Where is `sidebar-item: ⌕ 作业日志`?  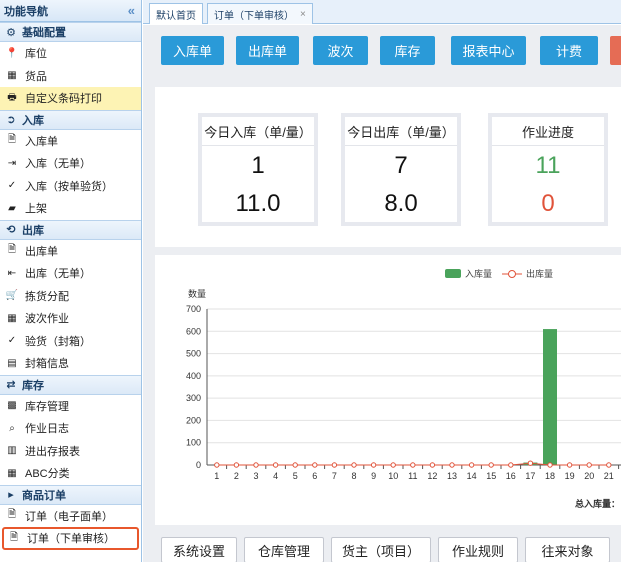
sidebar-item: ⌕ 作业日志 is located at coordinates (70, 428).